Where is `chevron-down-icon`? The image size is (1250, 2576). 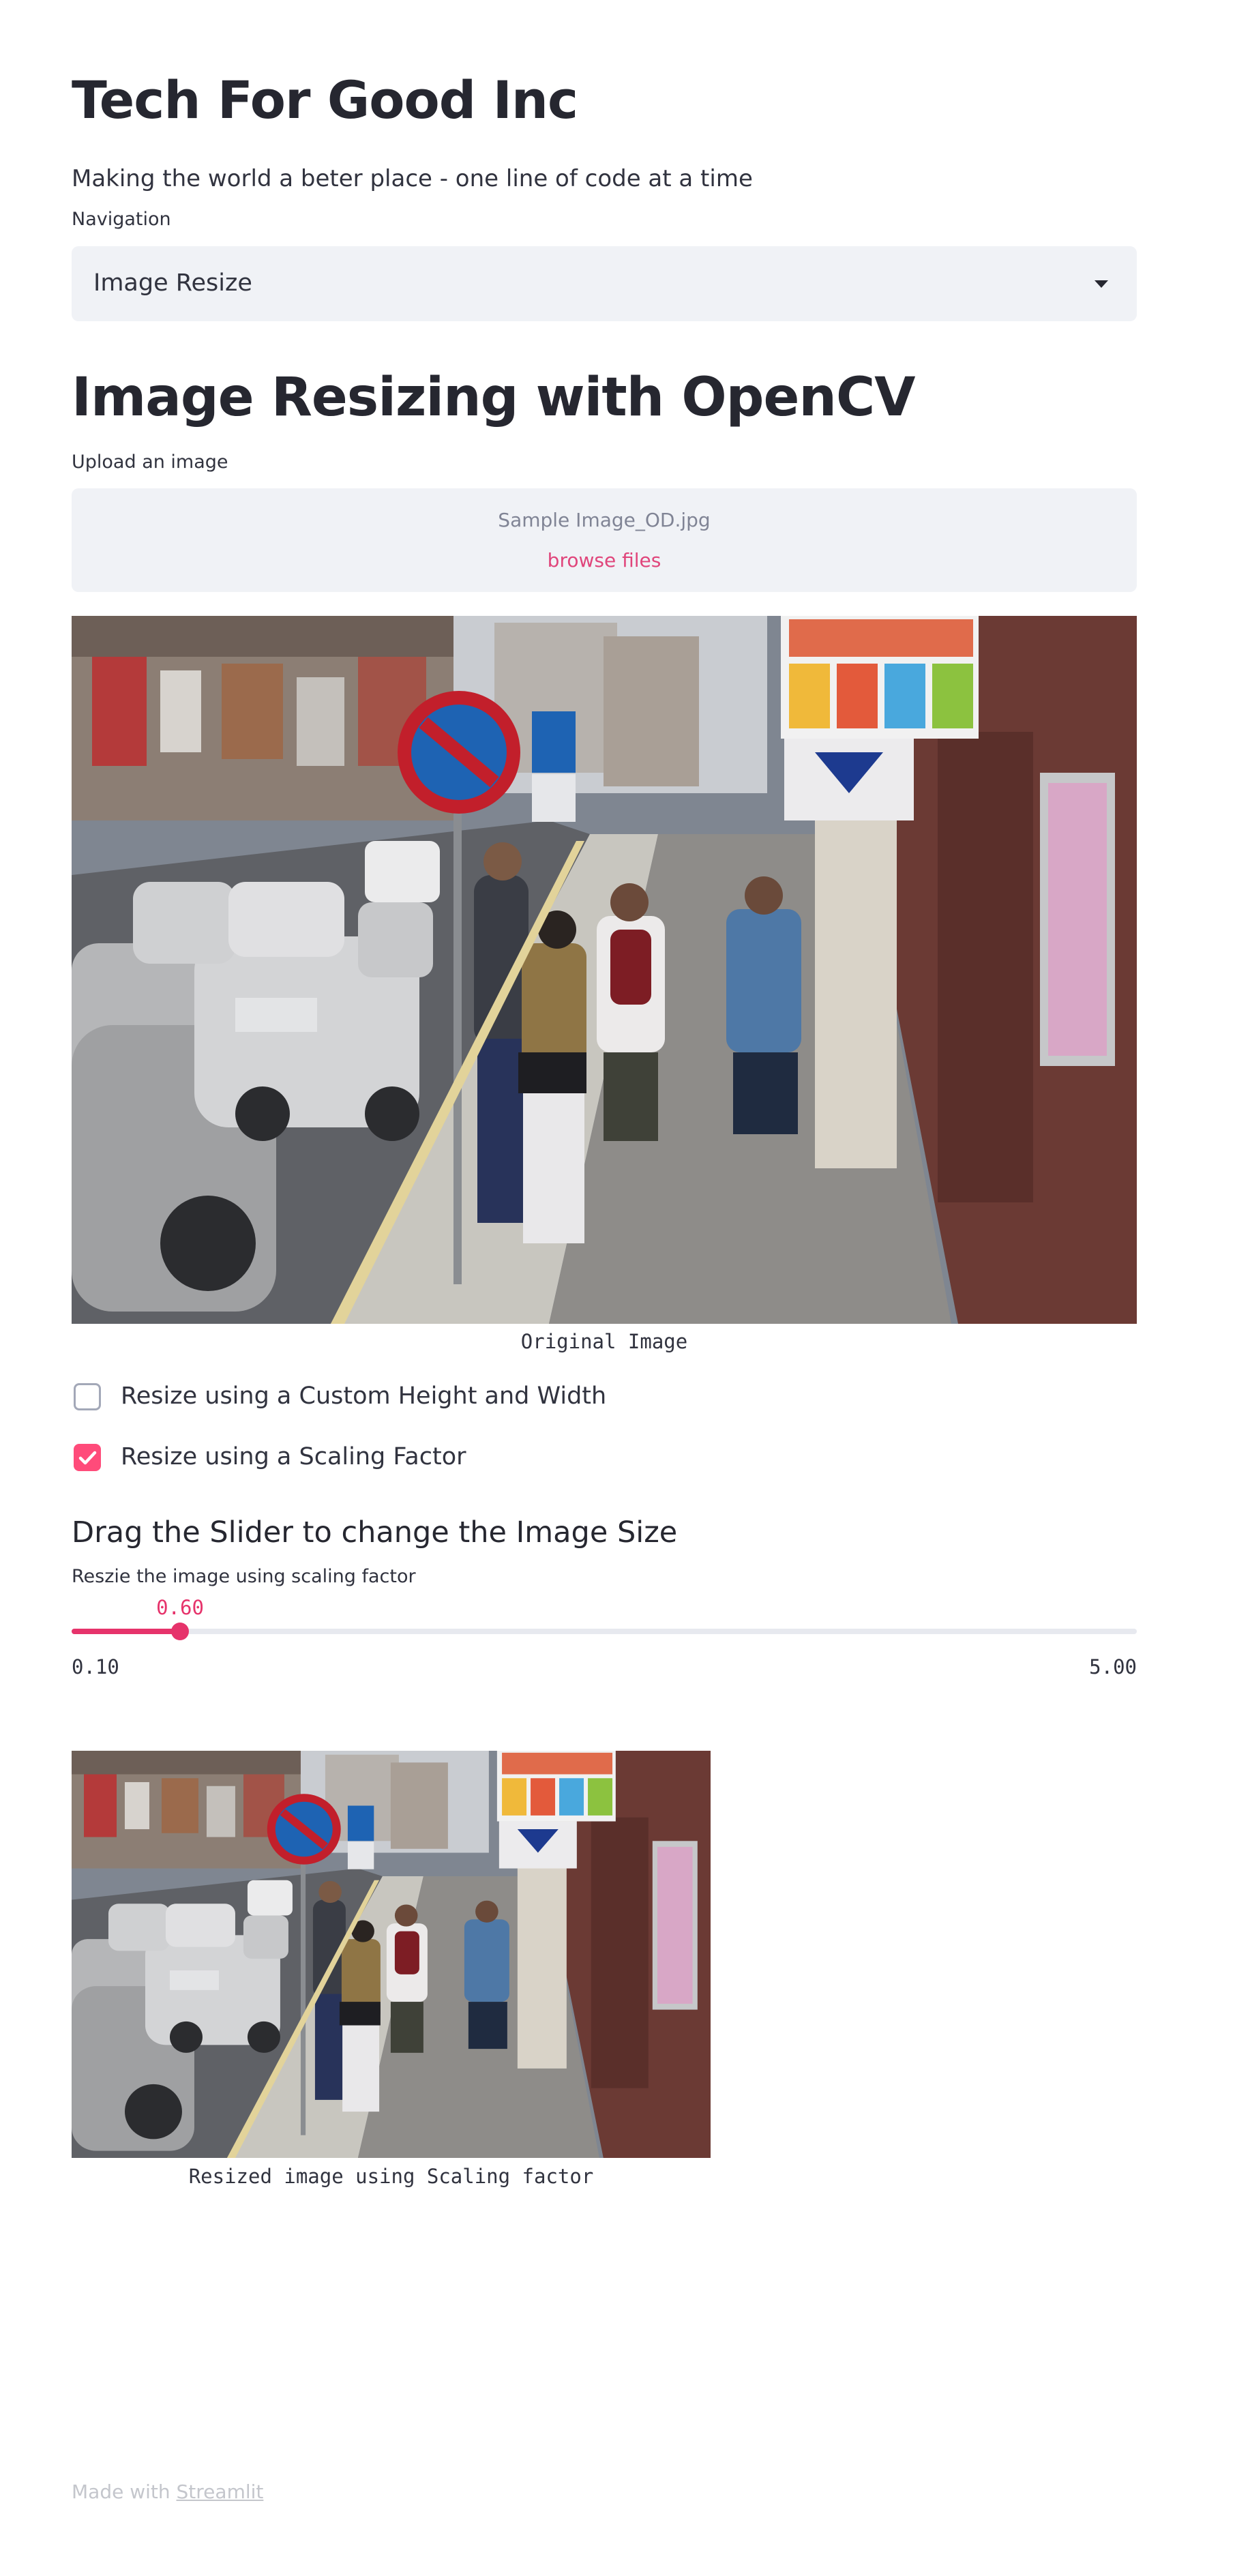 chevron-down-icon is located at coordinates (1101, 284).